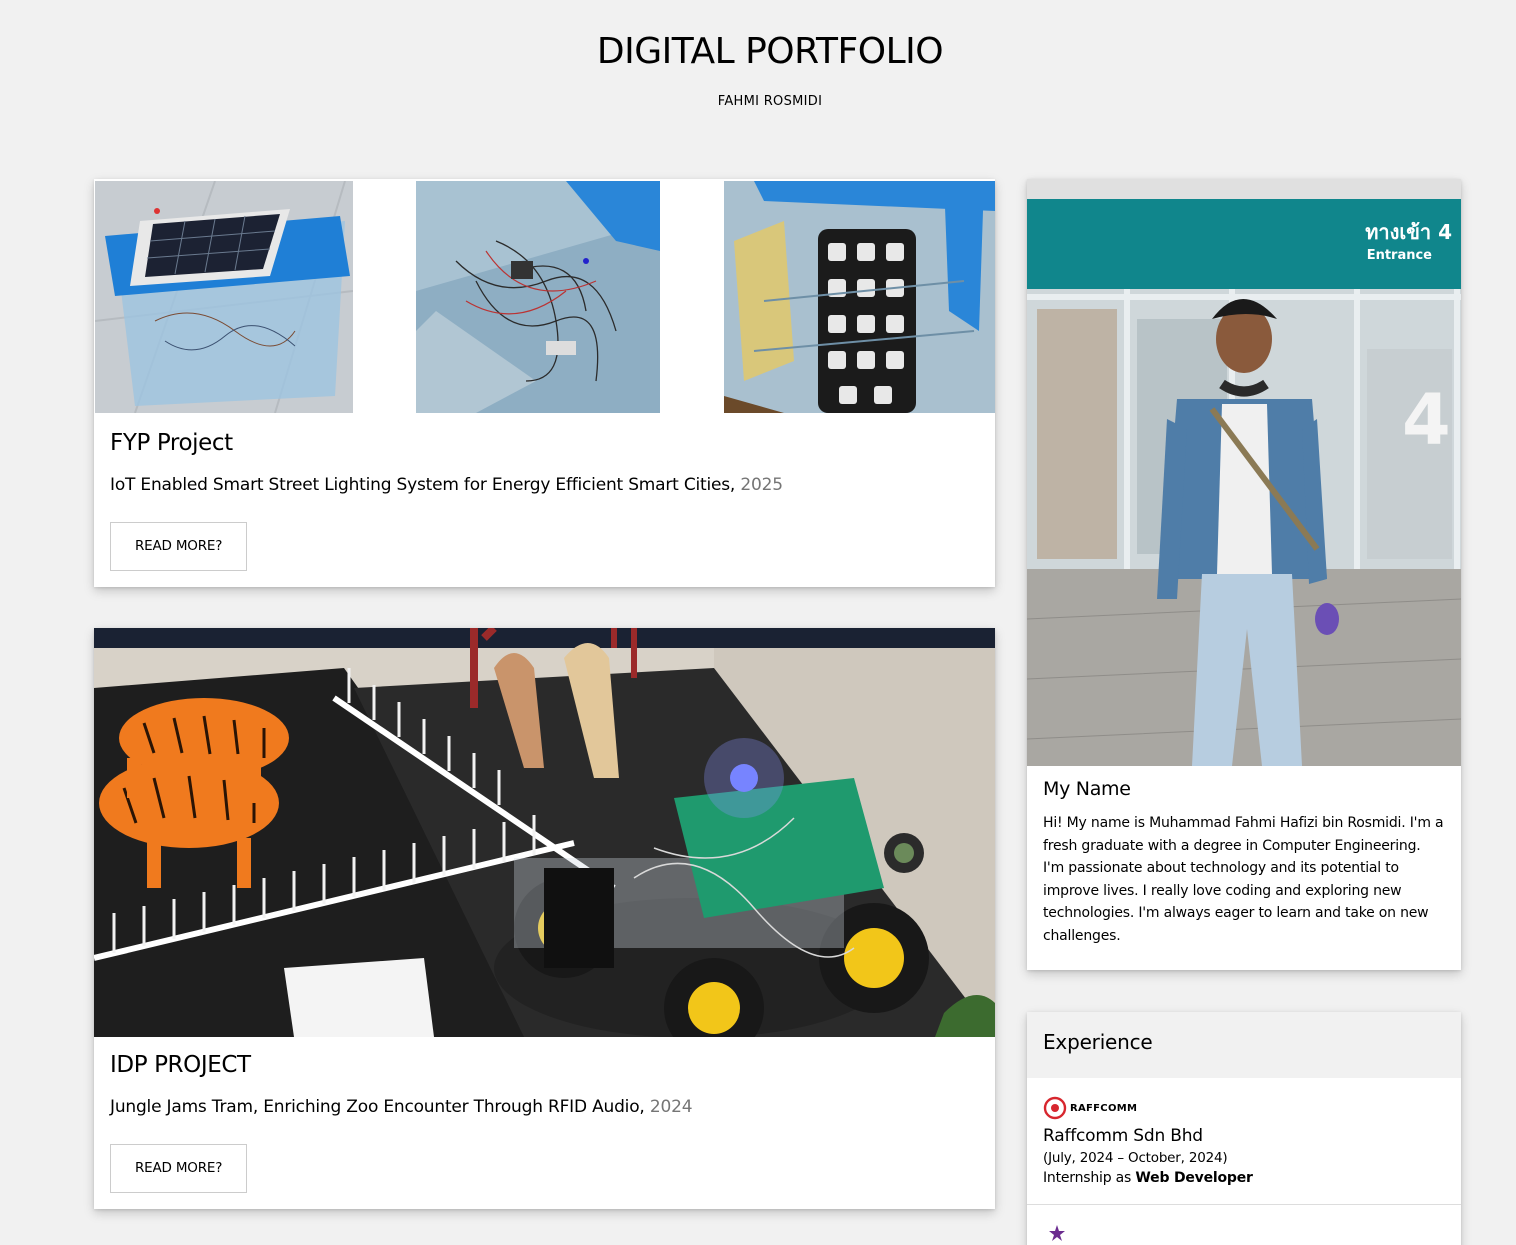  I want to click on site-header: DIGITAL PORTFOLIO FAHMI ROSMIDI, so click(758, 54).